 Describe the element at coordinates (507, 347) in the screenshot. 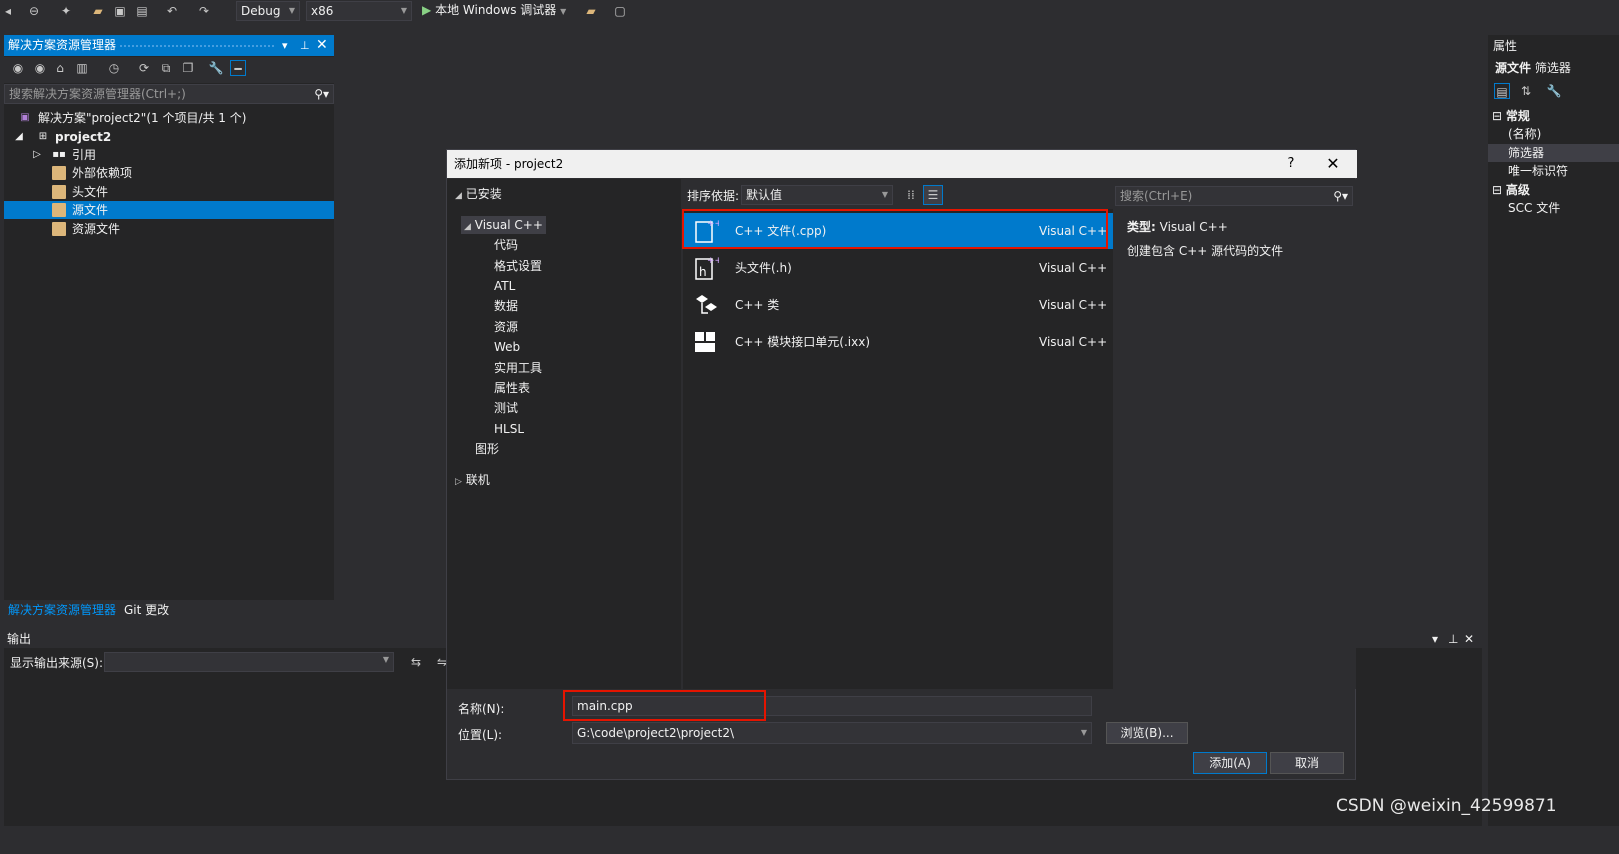

I see `category-item: Web` at that location.